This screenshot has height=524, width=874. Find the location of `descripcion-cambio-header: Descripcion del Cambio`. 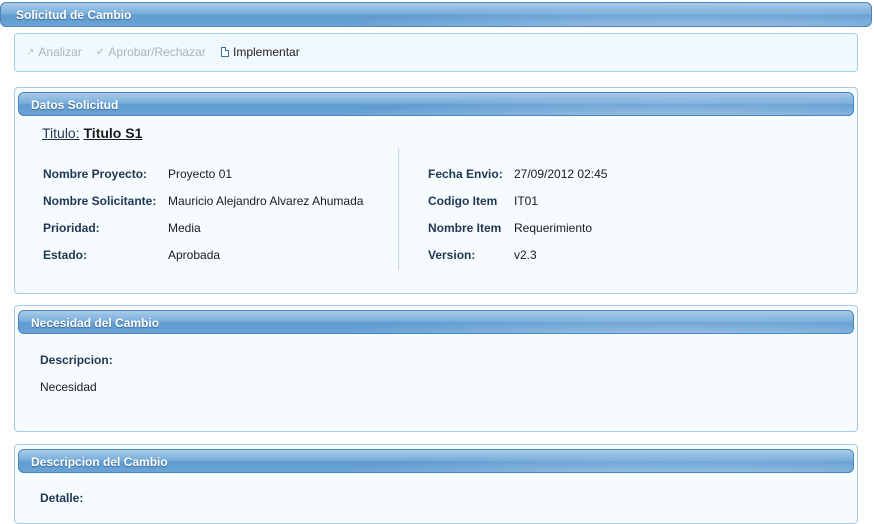

descripcion-cambio-header: Descripcion del Cambio is located at coordinates (436, 461).